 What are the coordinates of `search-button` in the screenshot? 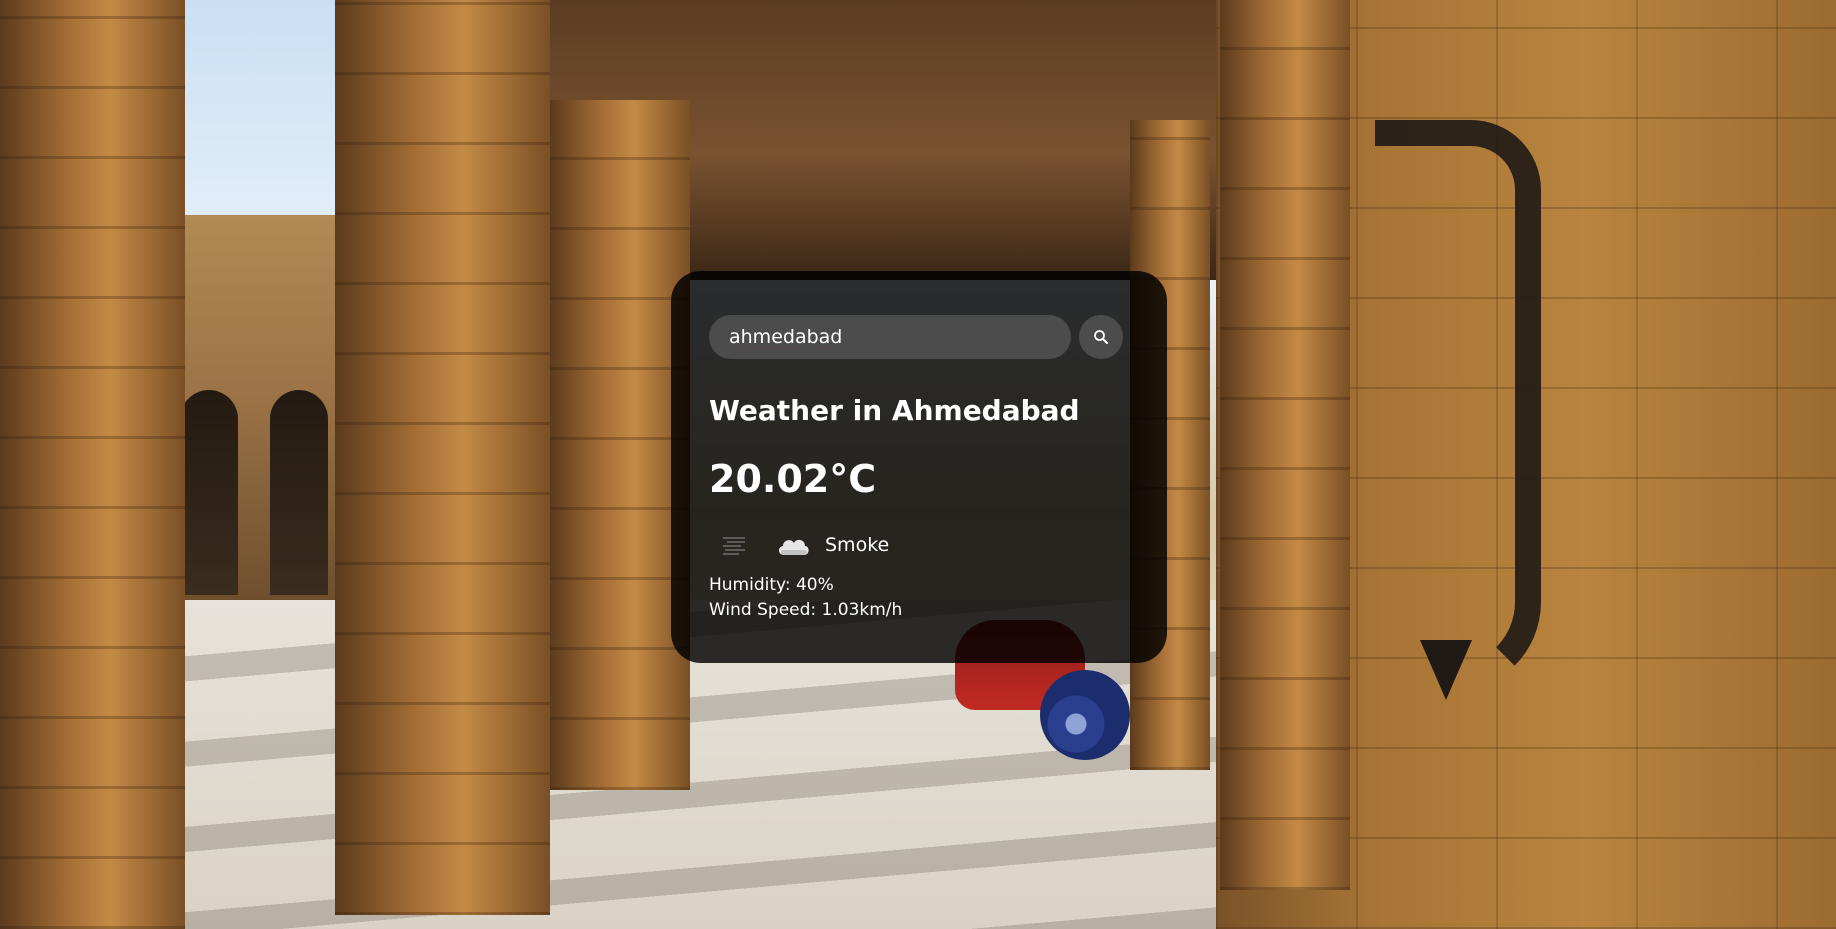 It's located at (1101, 337).